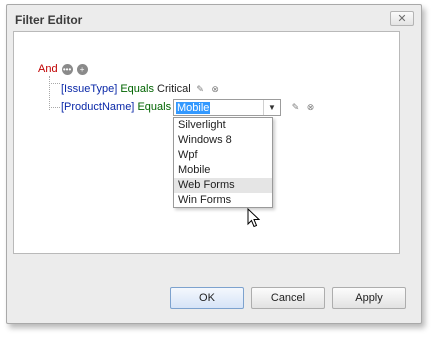  I want to click on condition-field: [IssueType], so click(89, 89).